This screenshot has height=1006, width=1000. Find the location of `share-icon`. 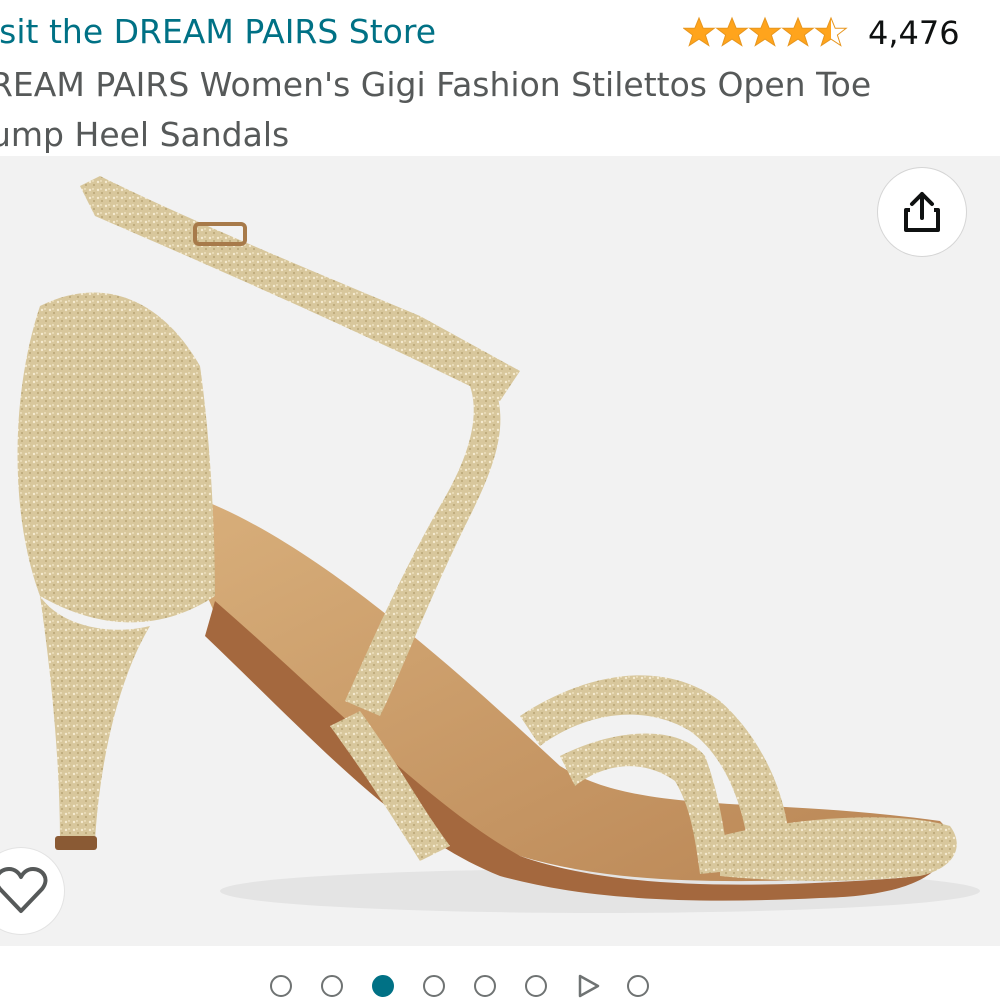

share-icon is located at coordinates (922, 212).